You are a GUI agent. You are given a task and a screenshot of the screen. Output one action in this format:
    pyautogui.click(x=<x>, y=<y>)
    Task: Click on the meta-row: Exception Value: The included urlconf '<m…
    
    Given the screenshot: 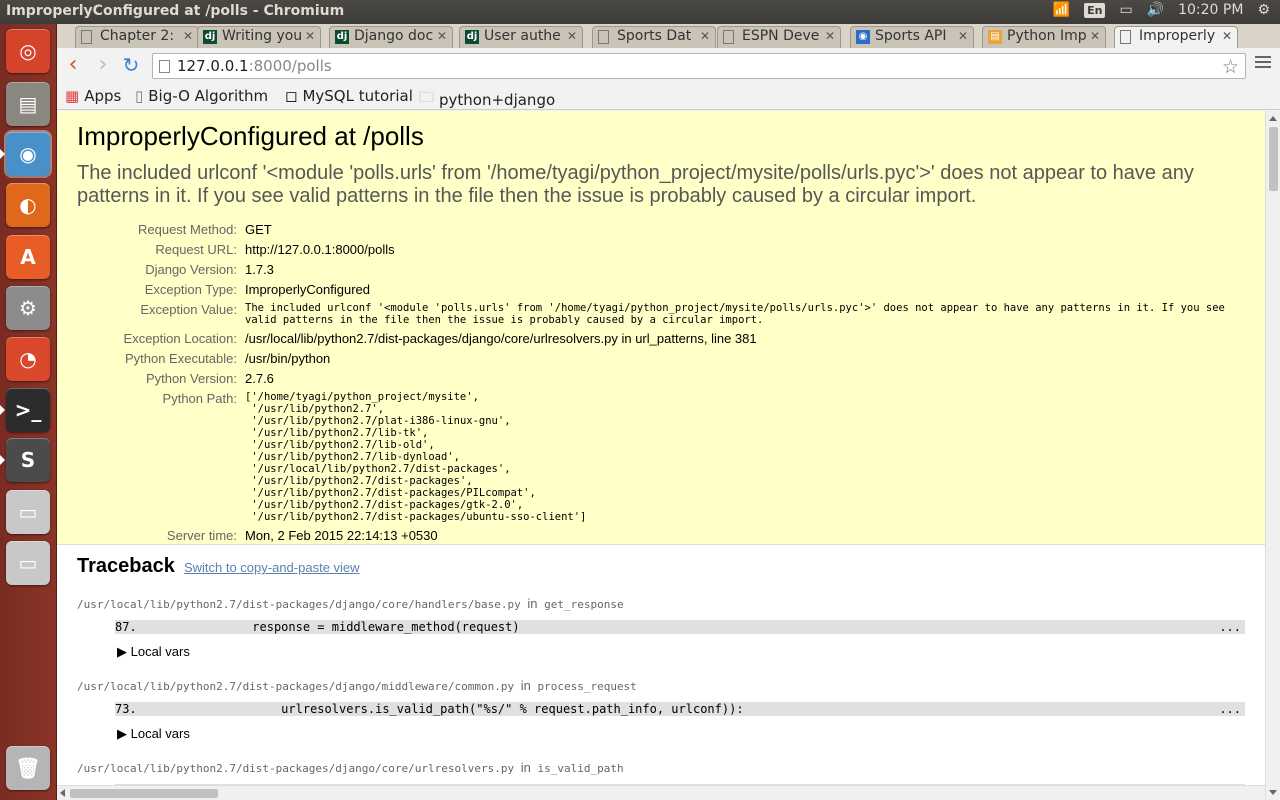 What is the action you would take?
    pyautogui.click(x=661, y=314)
    